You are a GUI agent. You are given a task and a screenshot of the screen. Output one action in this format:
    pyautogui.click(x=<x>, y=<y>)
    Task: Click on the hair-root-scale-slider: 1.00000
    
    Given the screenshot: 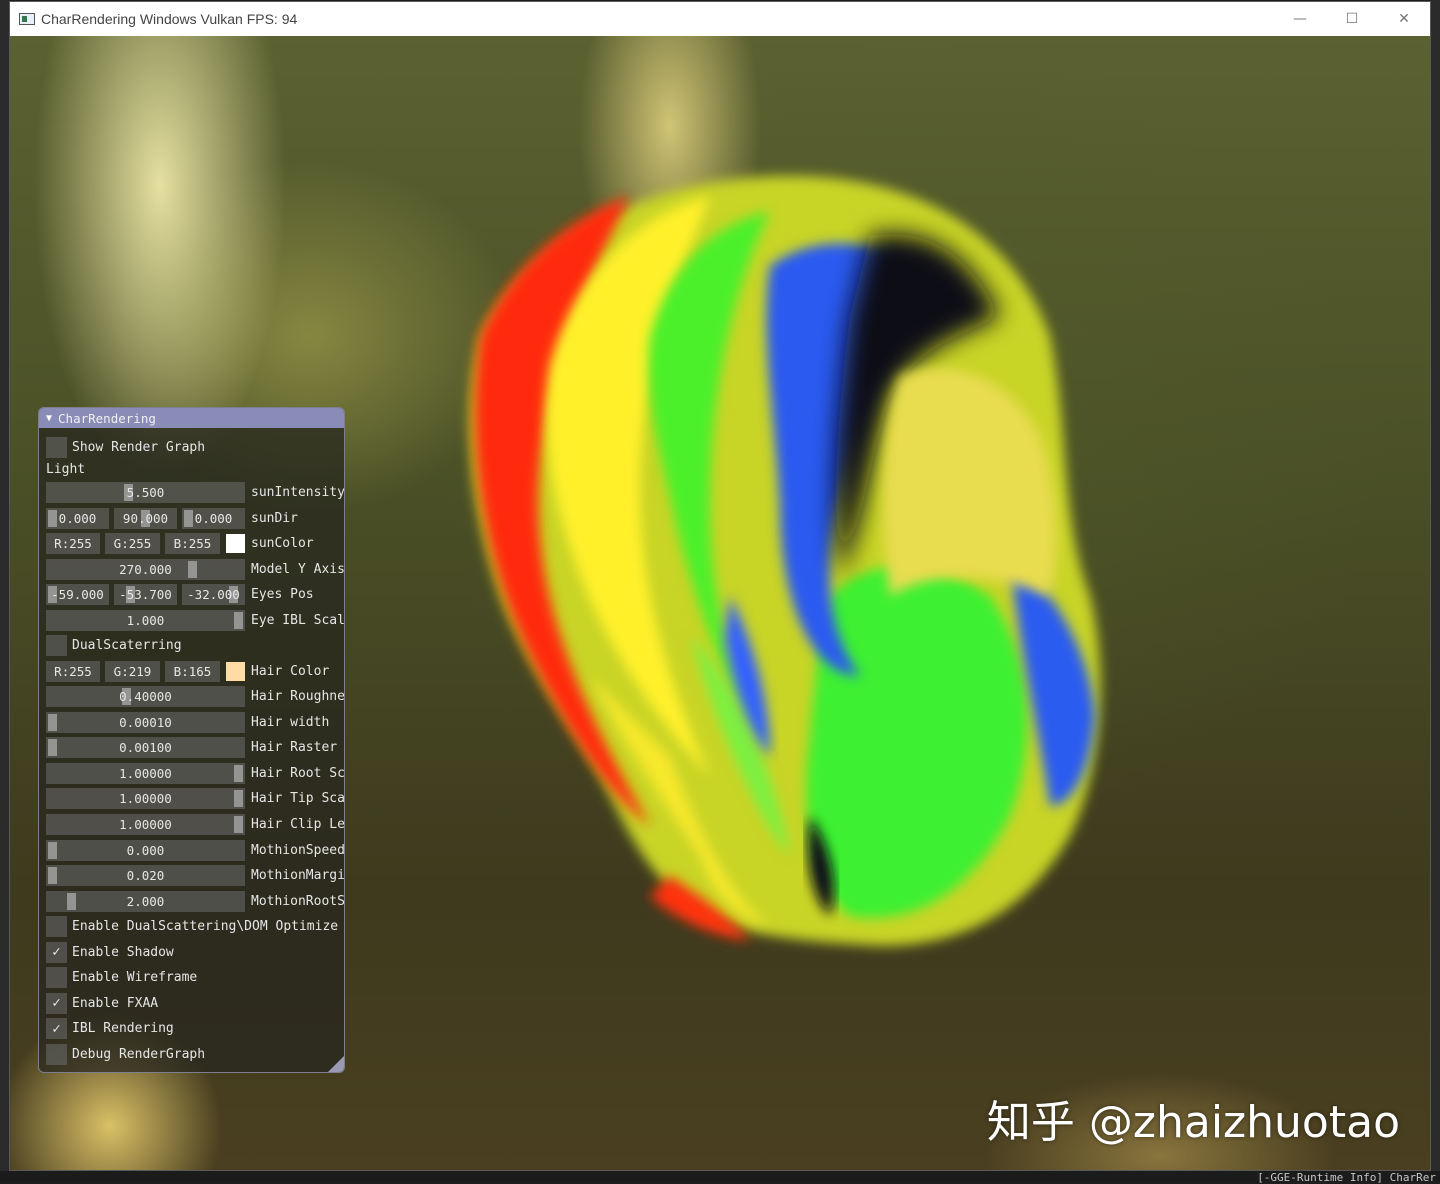 What is the action you would take?
    pyautogui.click(x=145, y=773)
    